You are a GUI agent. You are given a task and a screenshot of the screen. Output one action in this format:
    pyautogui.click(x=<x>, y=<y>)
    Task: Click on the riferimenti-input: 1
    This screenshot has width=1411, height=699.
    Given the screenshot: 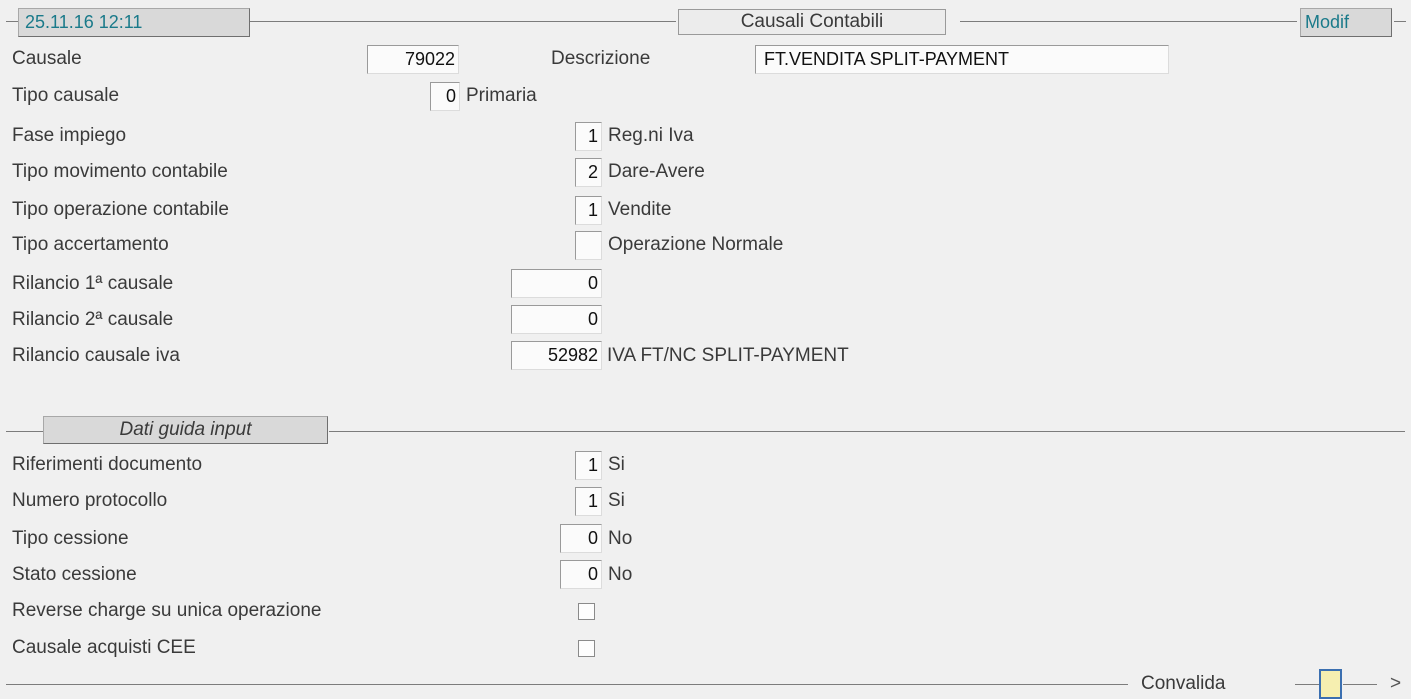 What is the action you would take?
    pyautogui.click(x=588, y=465)
    